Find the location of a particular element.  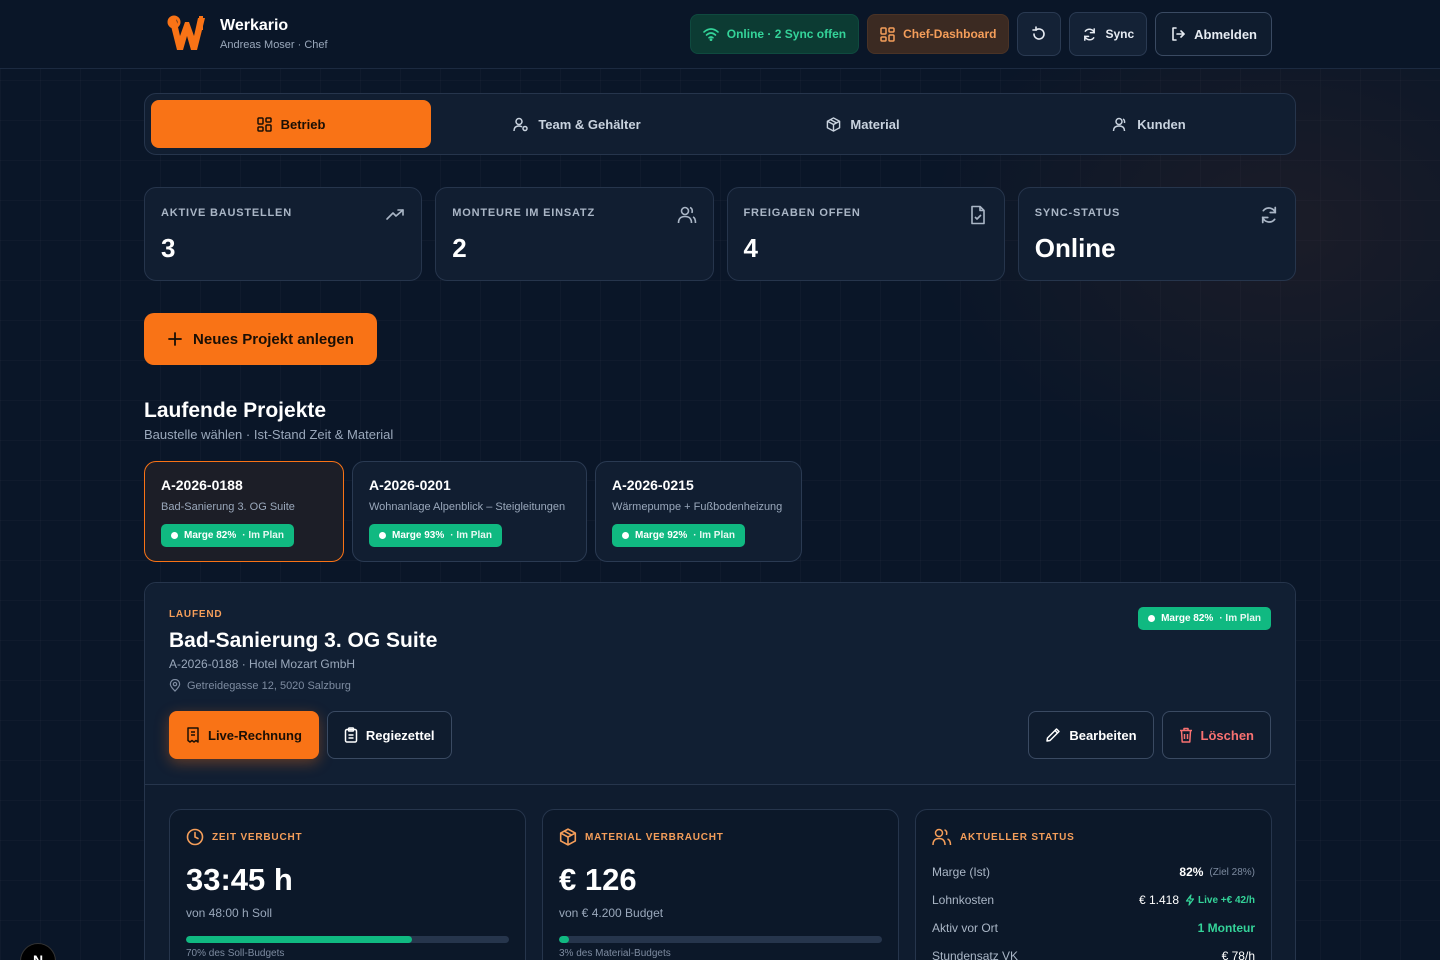

marge-badge: Marge 82% · Im Plan is located at coordinates (1204, 618).